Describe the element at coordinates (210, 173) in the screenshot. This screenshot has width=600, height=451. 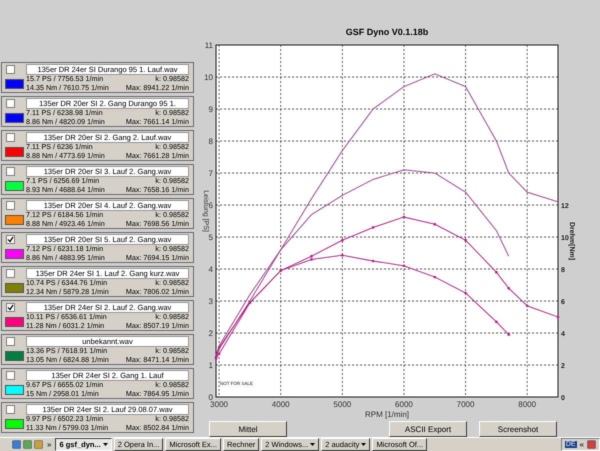
I see `axis-tick-label: 7` at that location.